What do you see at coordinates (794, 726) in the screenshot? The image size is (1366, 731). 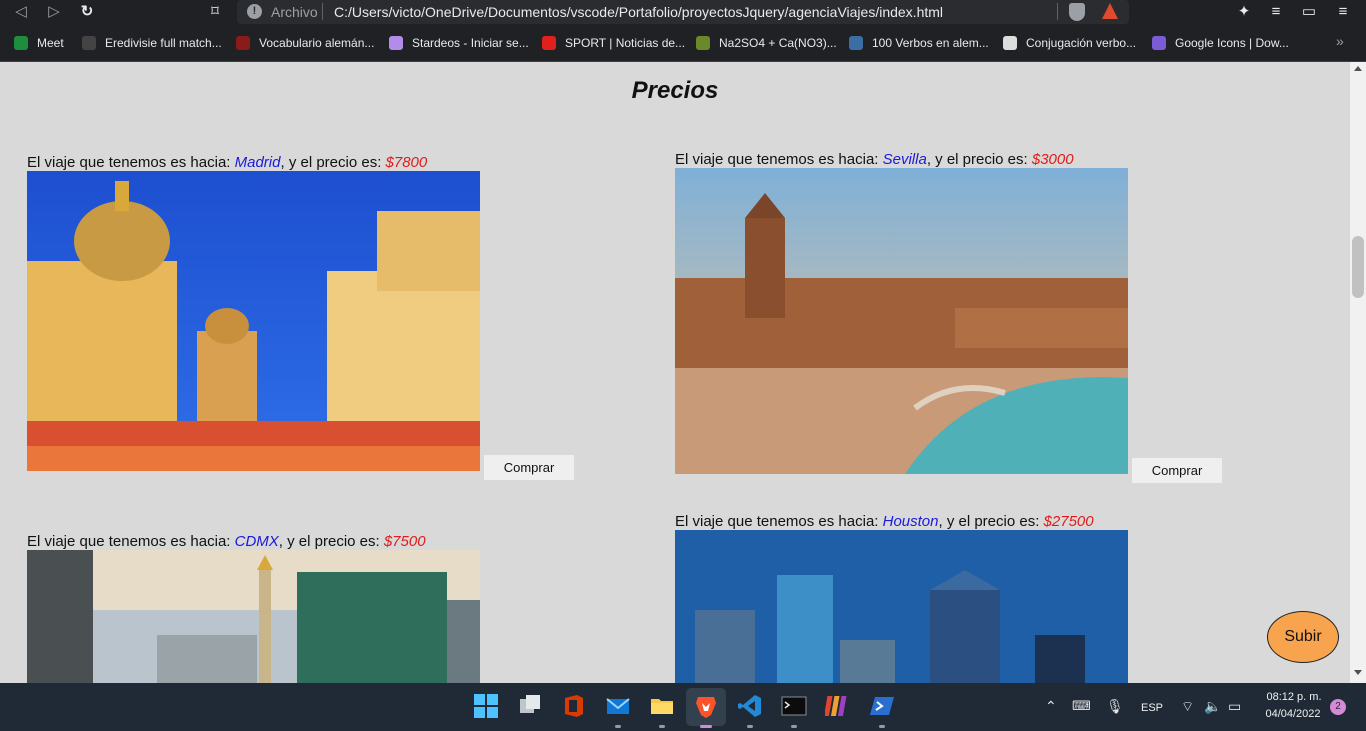 I see `terminal-running-indicator` at bounding box center [794, 726].